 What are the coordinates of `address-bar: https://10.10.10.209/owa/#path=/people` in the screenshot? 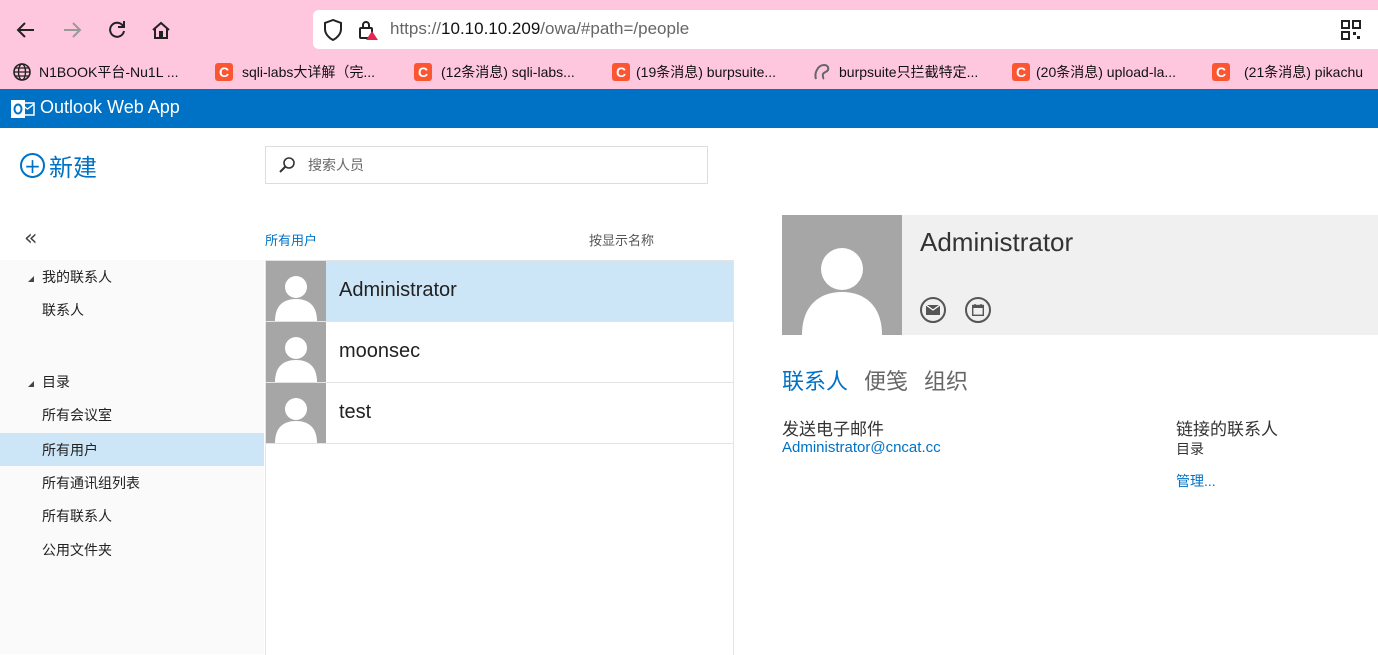 It's located at (845, 29).